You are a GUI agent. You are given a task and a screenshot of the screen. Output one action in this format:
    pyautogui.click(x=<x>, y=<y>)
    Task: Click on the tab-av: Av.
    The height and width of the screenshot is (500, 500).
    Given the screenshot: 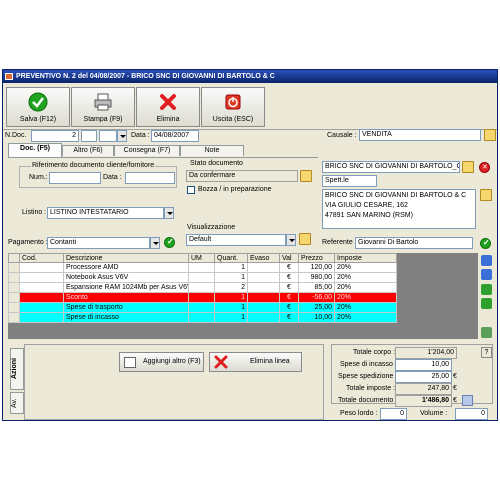 What is the action you would take?
    pyautogui.click(x=17, y=403)
    